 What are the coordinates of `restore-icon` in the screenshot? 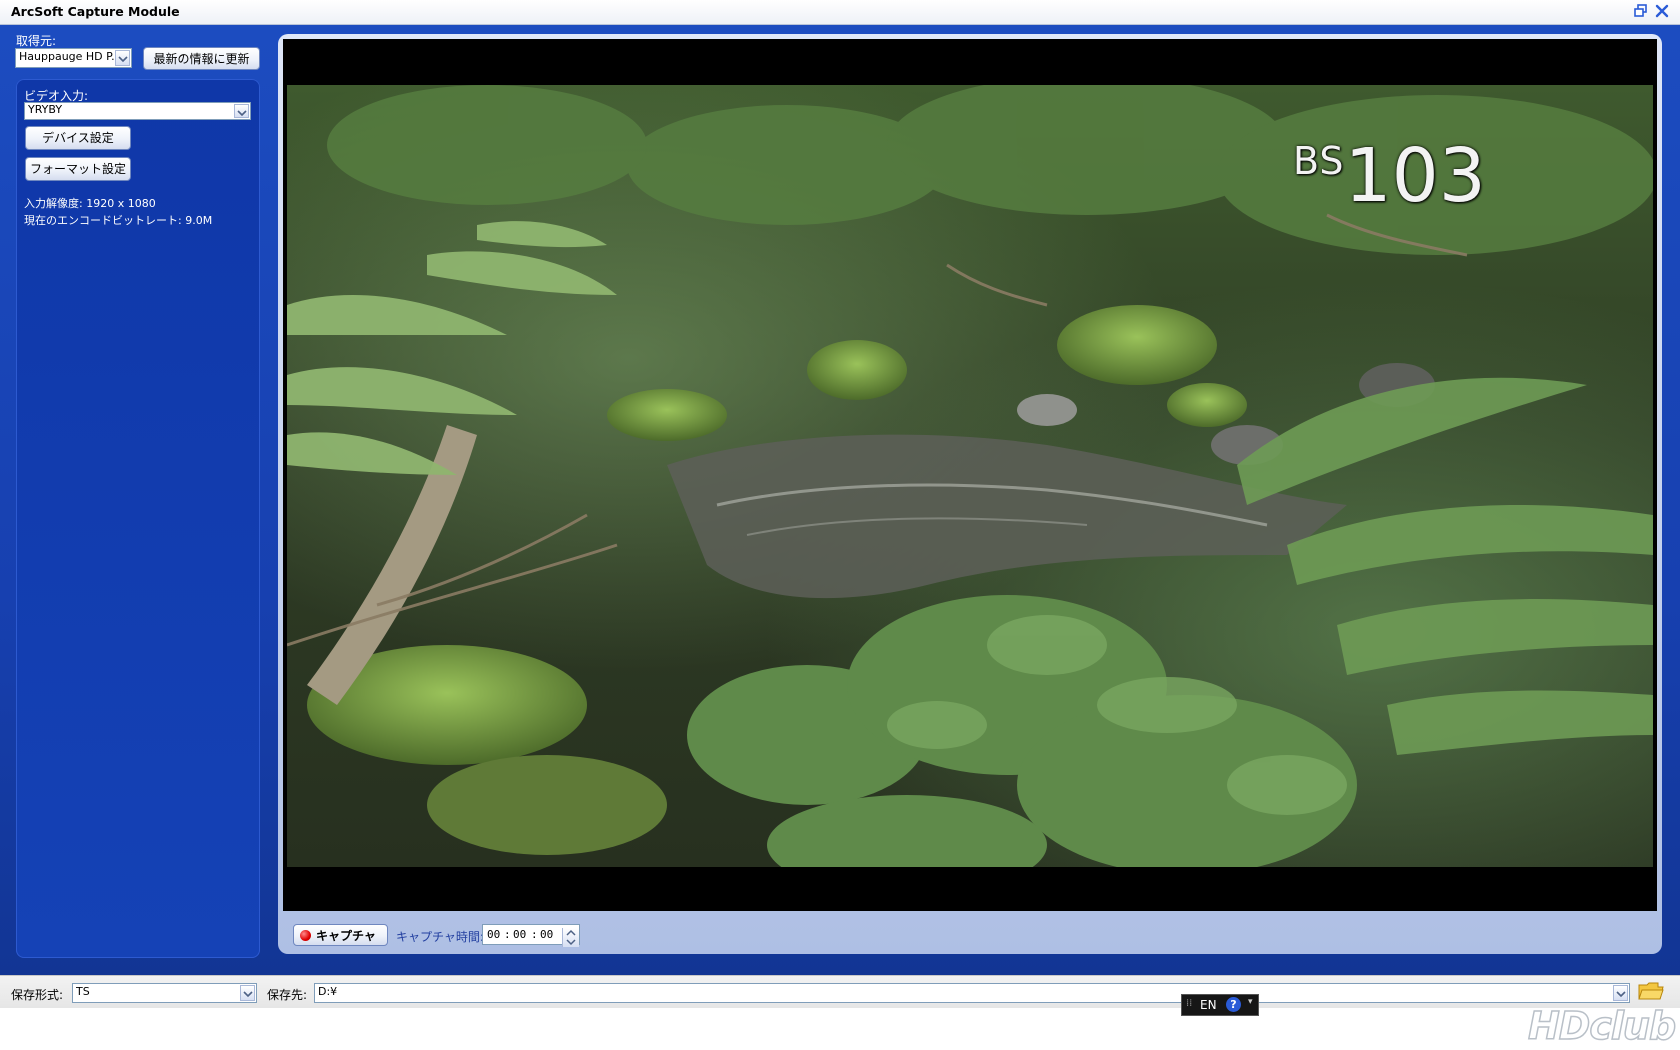 It's located at (1641, 11).